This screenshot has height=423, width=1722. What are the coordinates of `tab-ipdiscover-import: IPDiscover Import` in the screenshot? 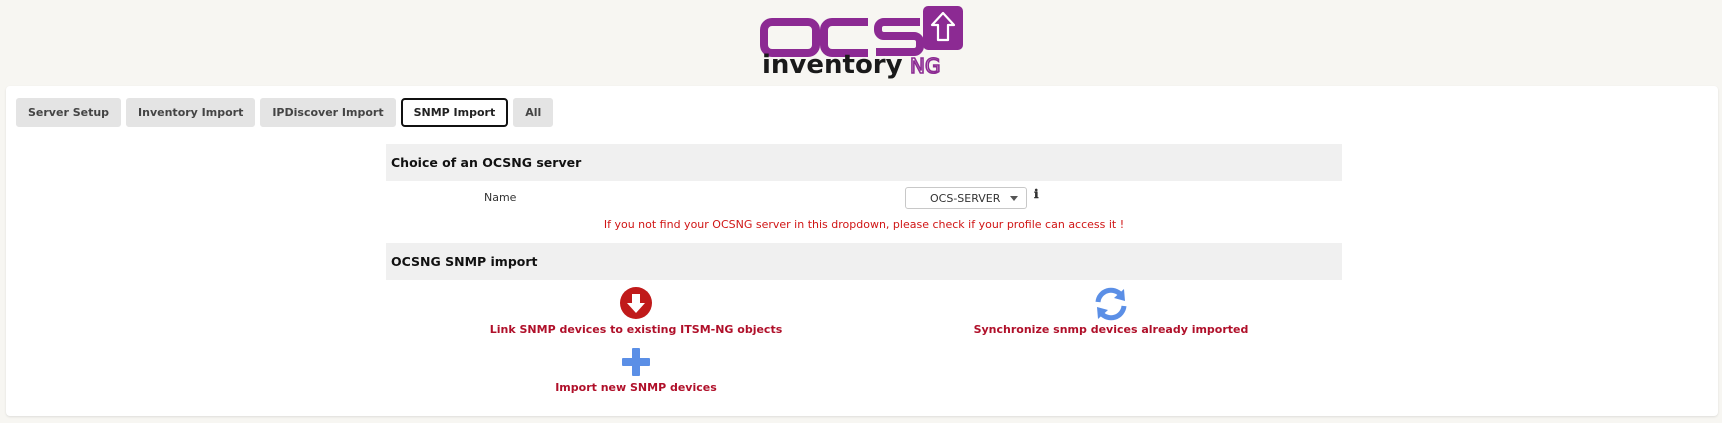 It's located at (328, 112).